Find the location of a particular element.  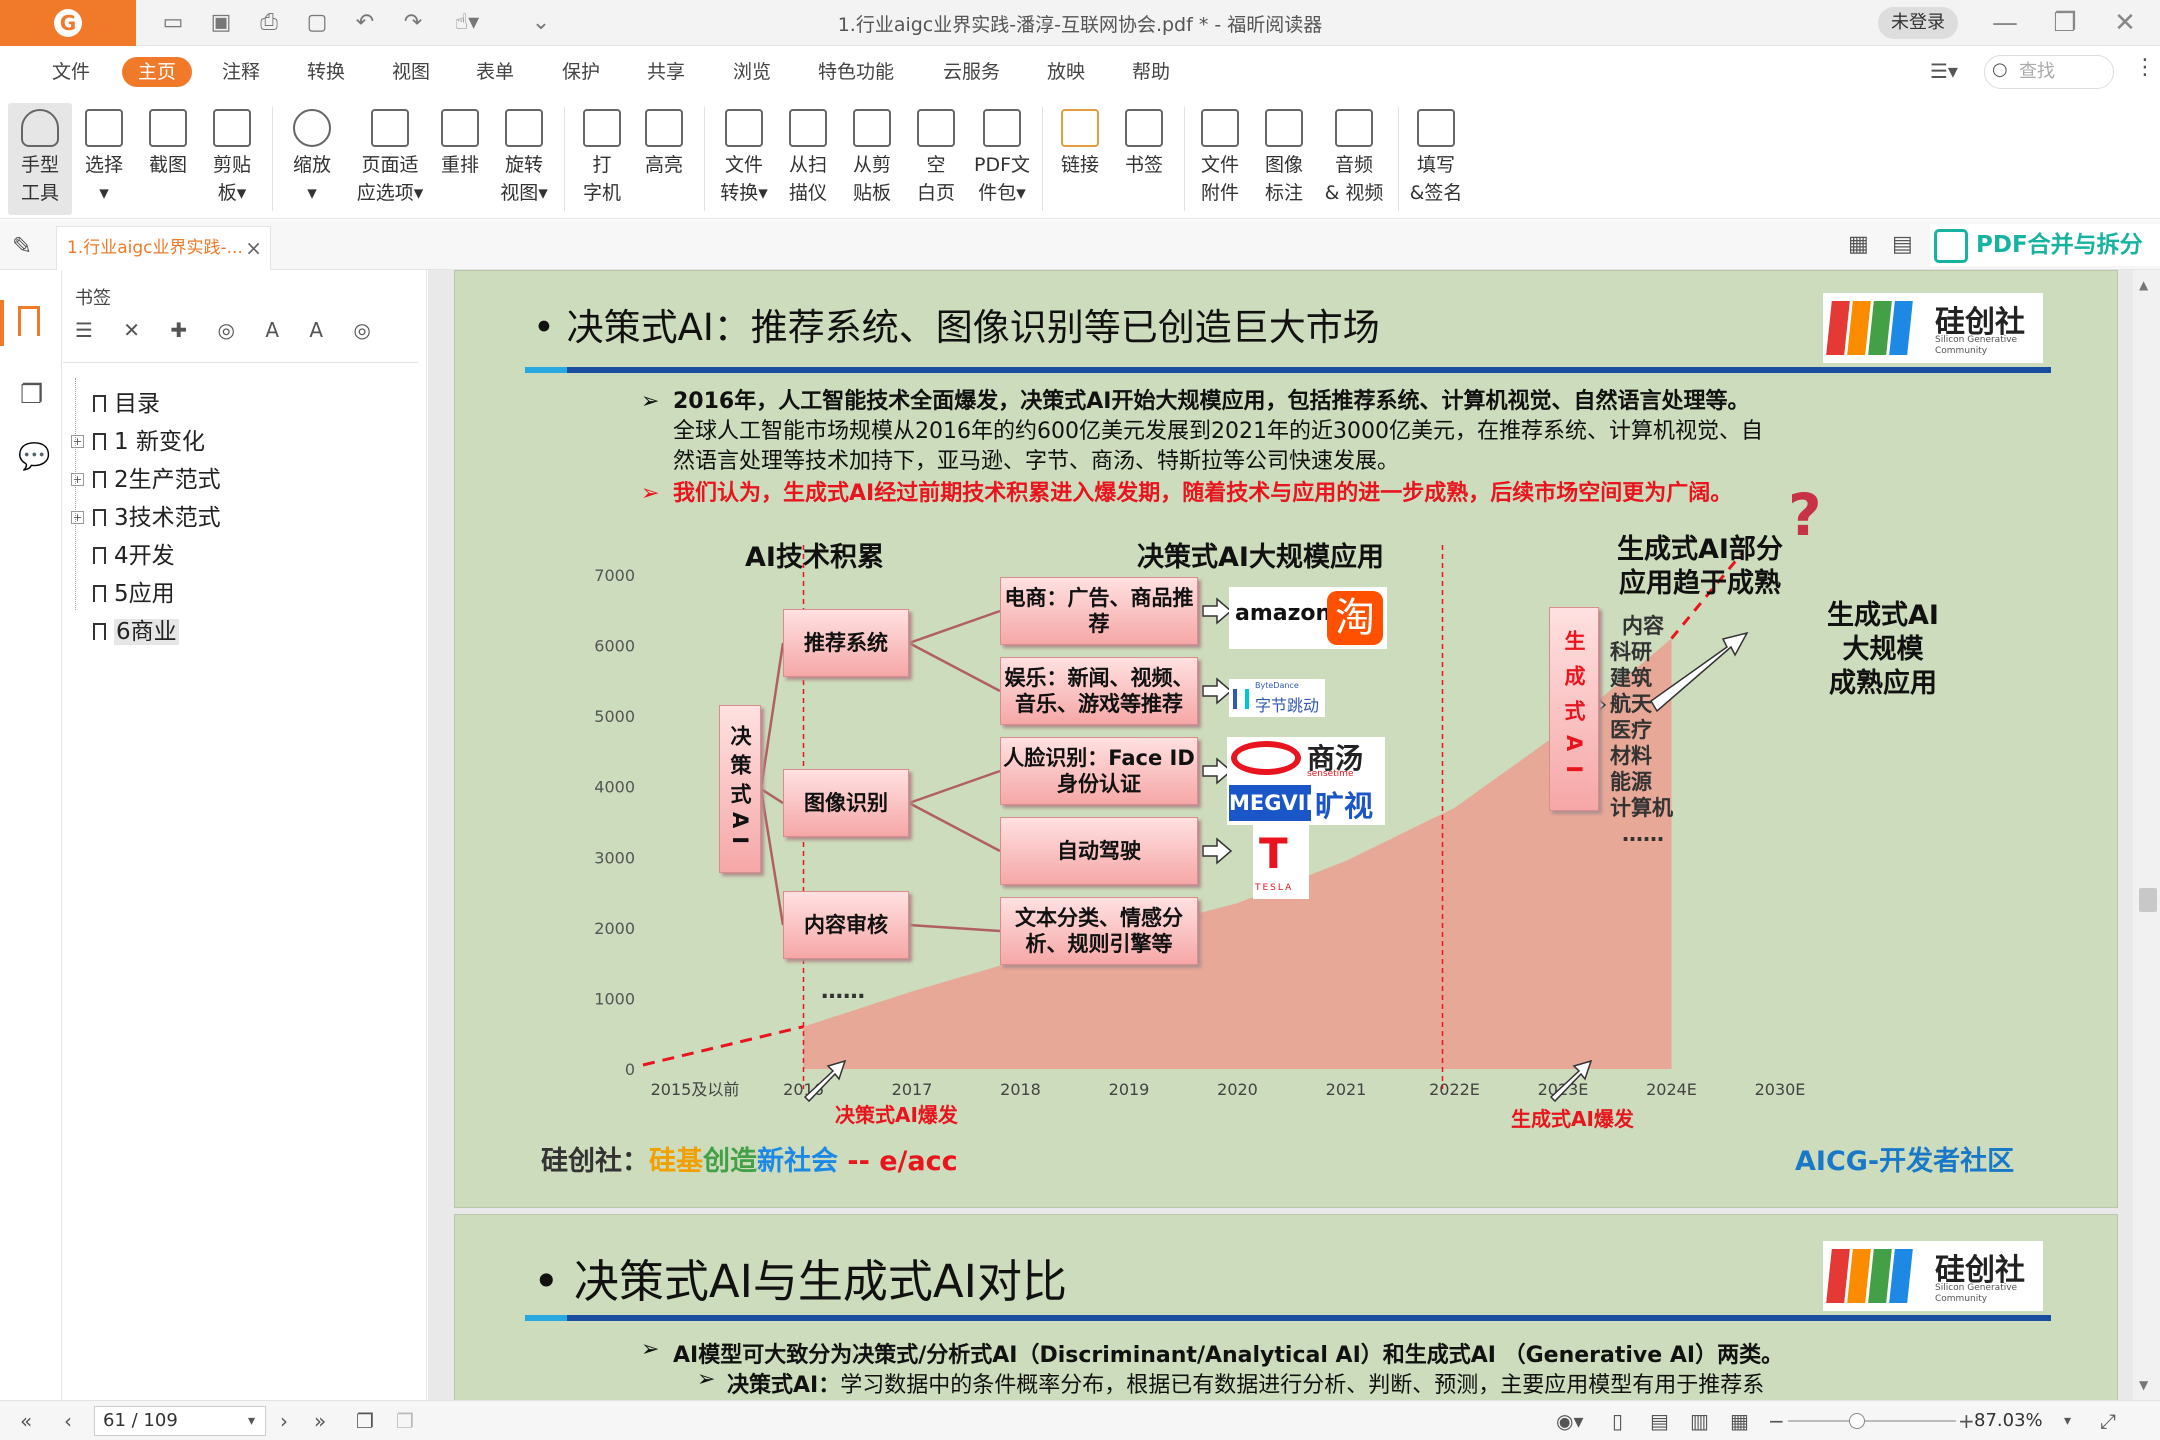

scroll-thumb is located at coordinates (2148, 900).